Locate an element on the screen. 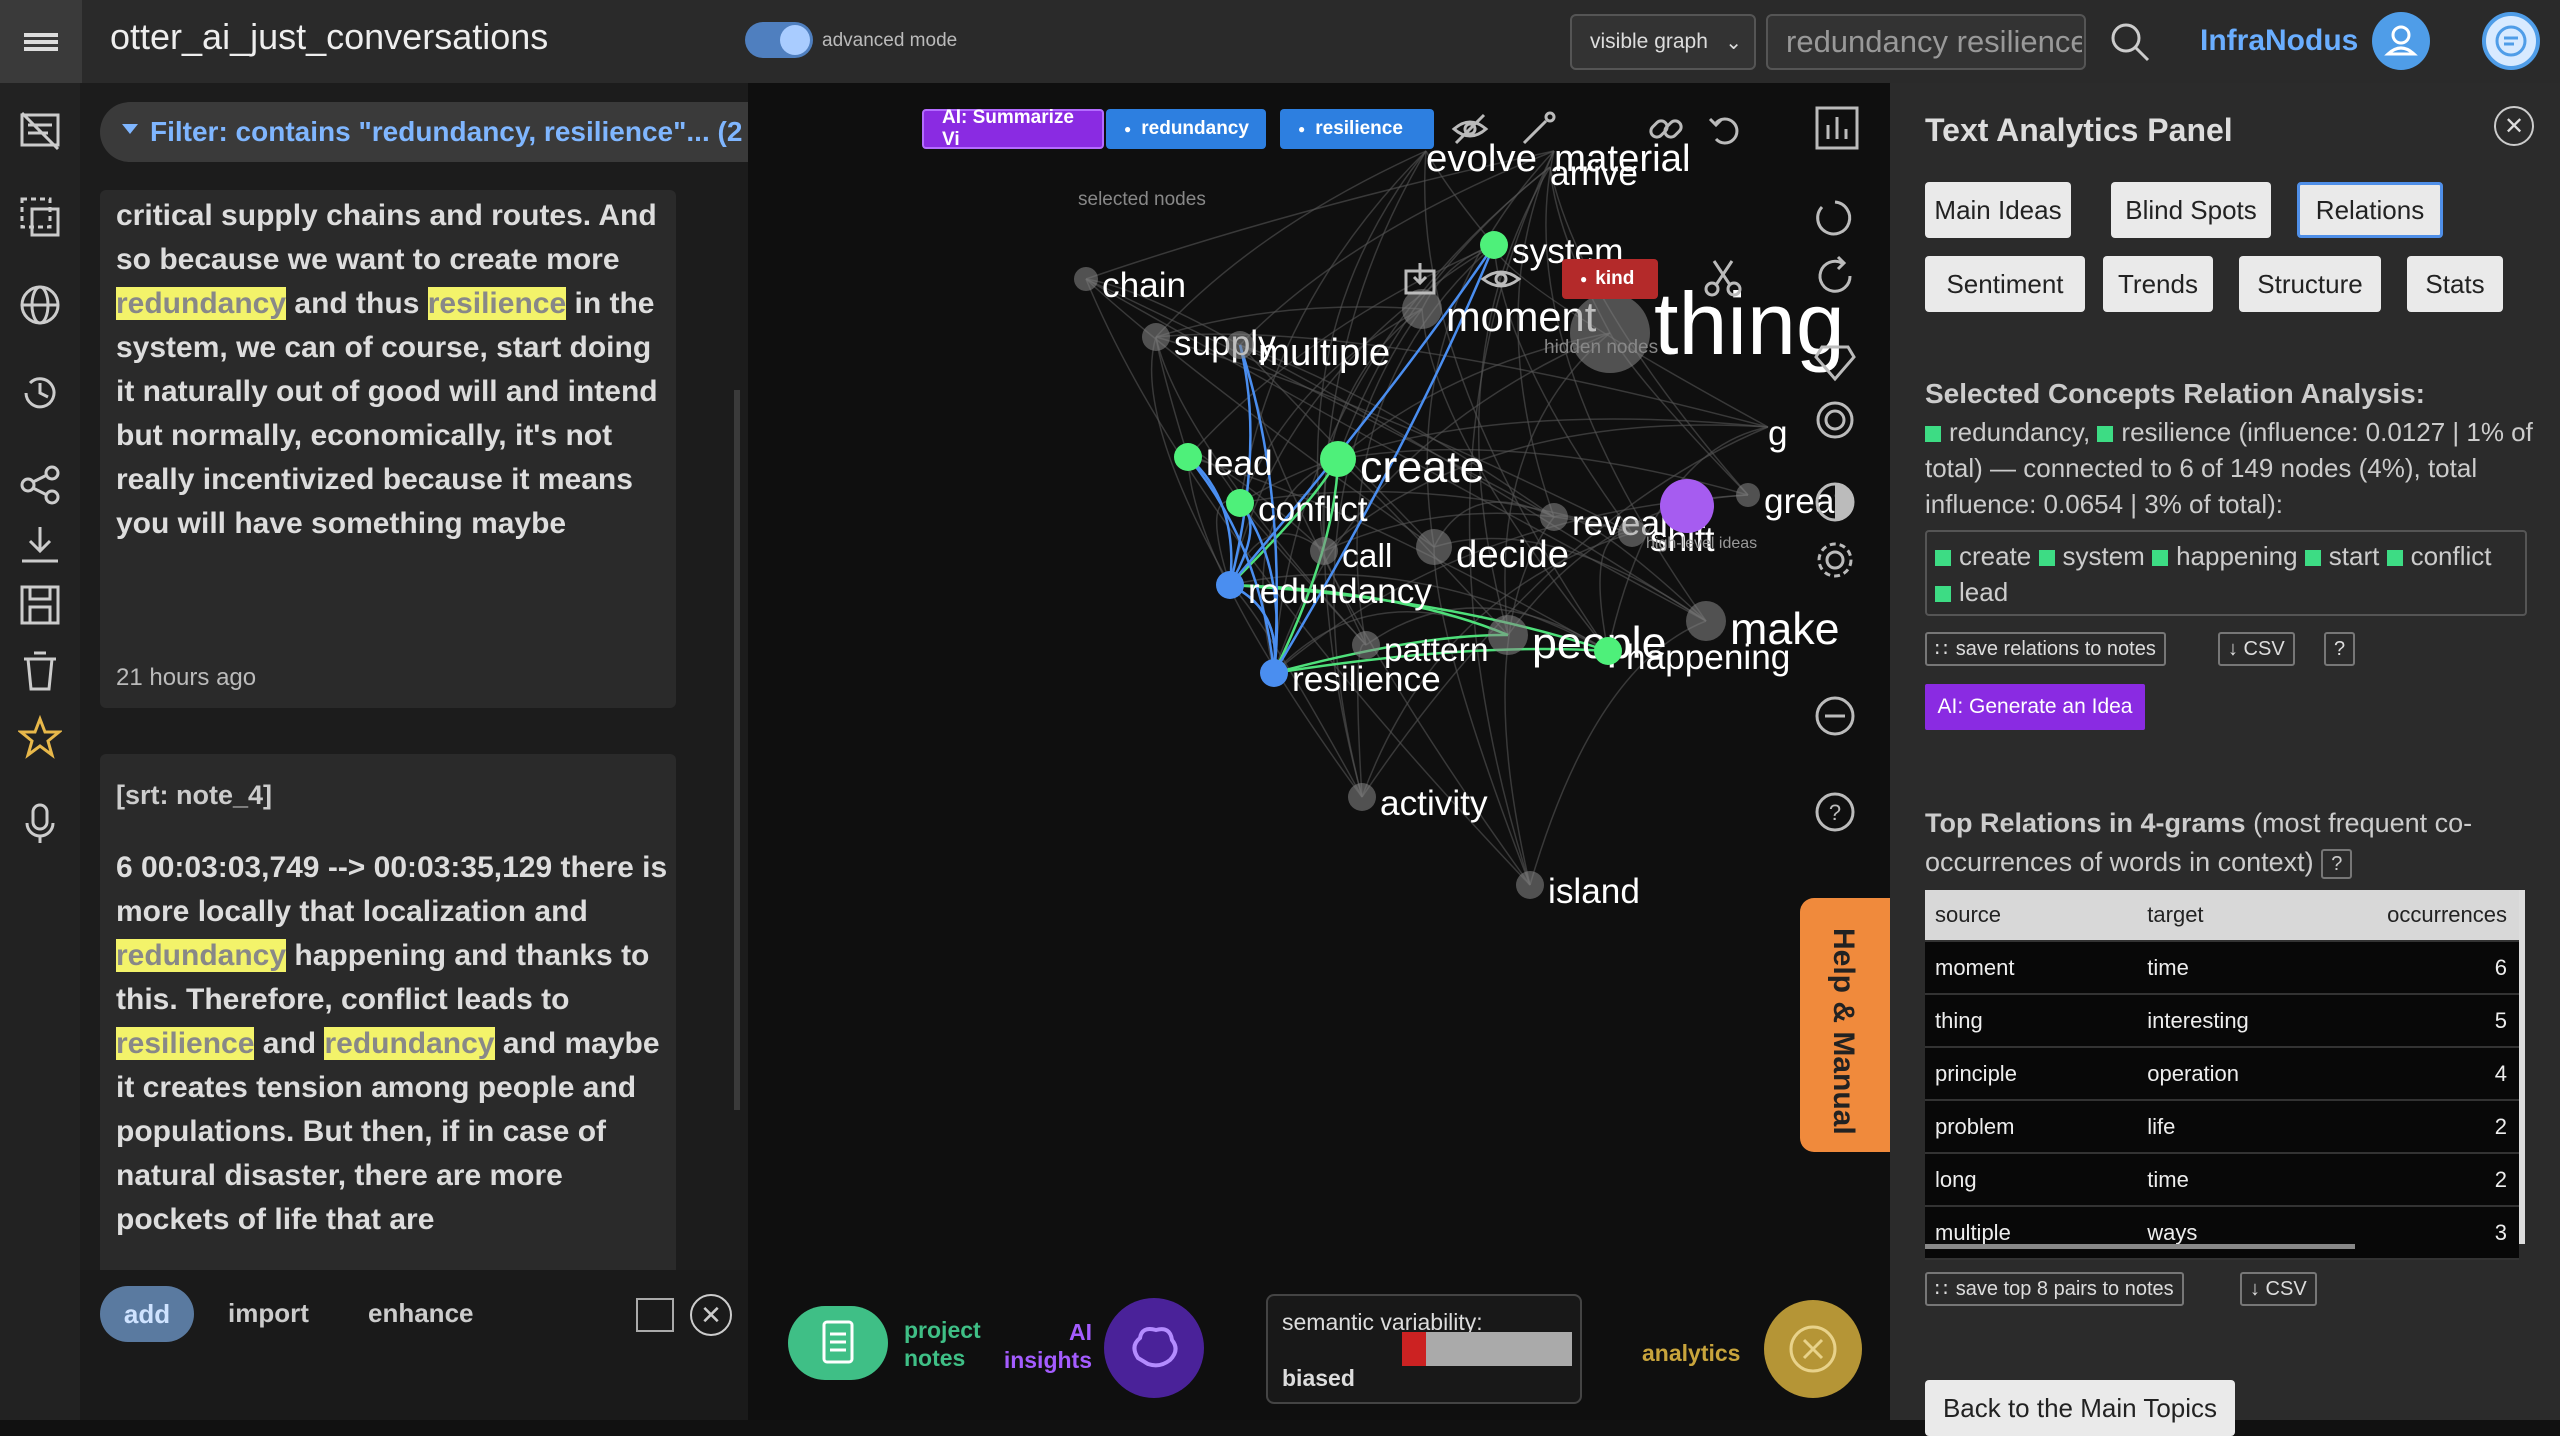  tab-main-ideas: Main Ideas is located at coordinates (1998, 210).